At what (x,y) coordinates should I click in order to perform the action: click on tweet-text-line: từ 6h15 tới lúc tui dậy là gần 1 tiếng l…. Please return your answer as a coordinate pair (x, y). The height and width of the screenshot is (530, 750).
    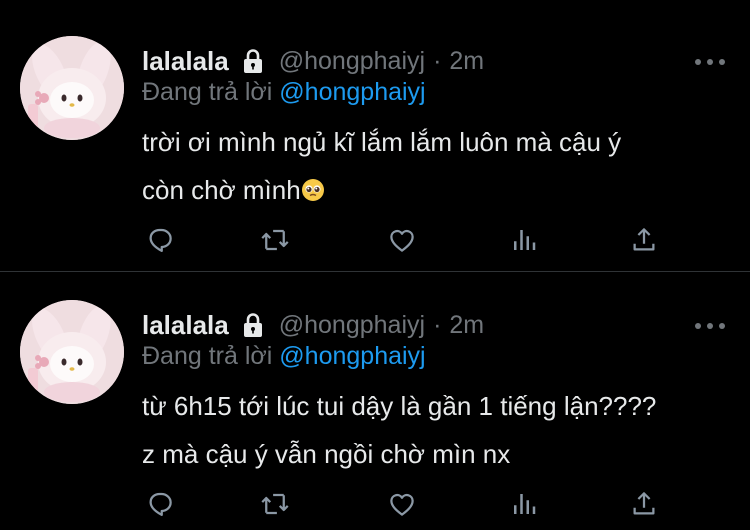
    Looking at the image, I should click on (399, 406).